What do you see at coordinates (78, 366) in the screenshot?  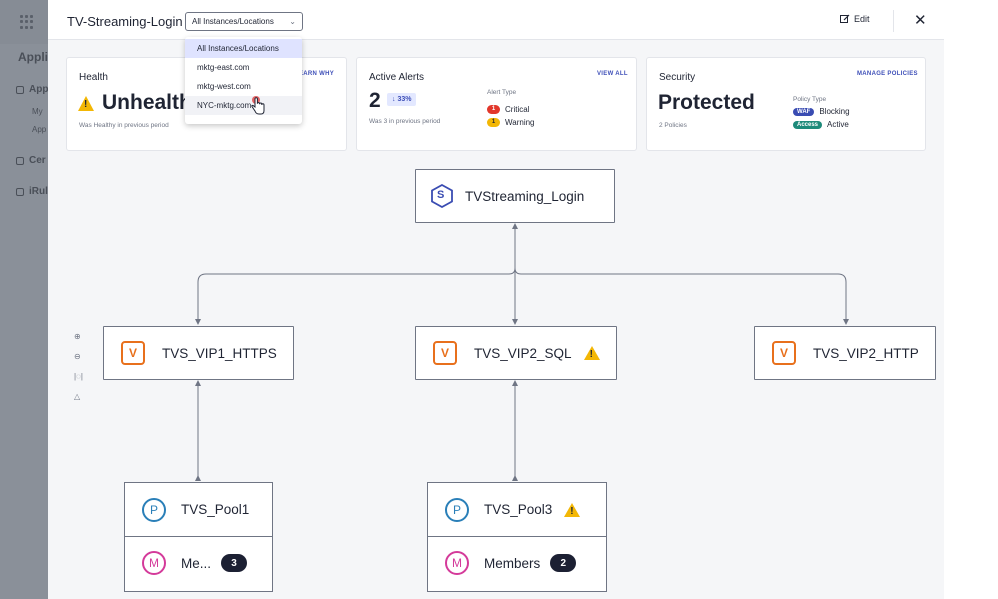 I see `diagram-zoom-tools: ⊕ ⊖ |◌| △` at bounding box center [78, 366].